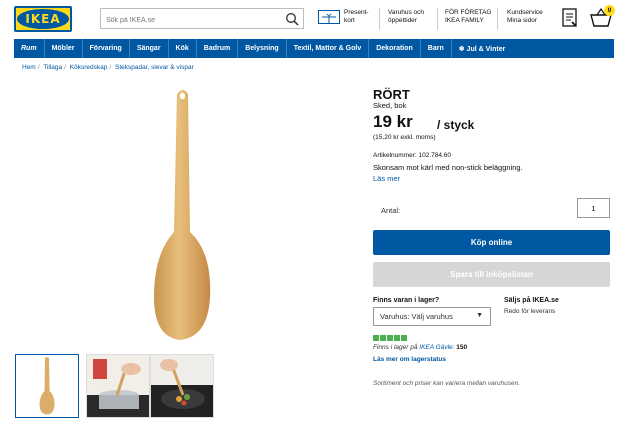 The image size is (640, 422). I want to click on save-to-list-button: Spara till inköpslistan, so click(491, 274).